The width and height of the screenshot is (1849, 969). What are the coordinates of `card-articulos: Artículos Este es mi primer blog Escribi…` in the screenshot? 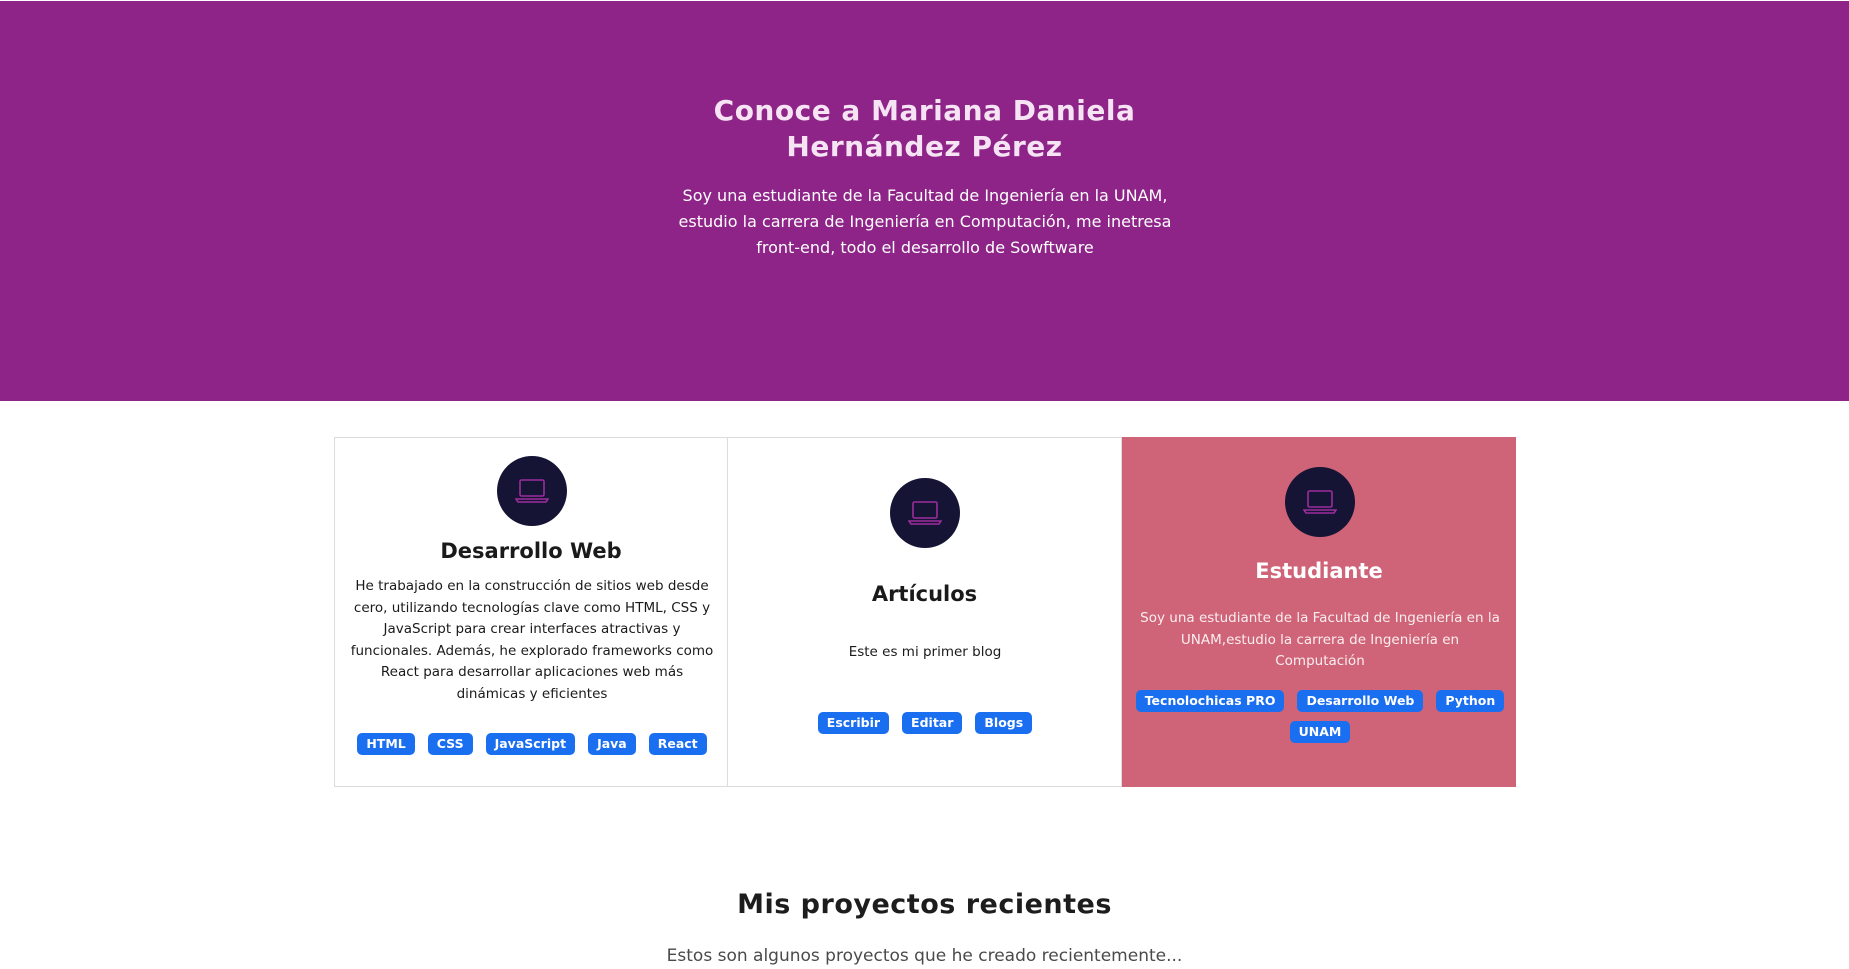 It's located at (925, 612).